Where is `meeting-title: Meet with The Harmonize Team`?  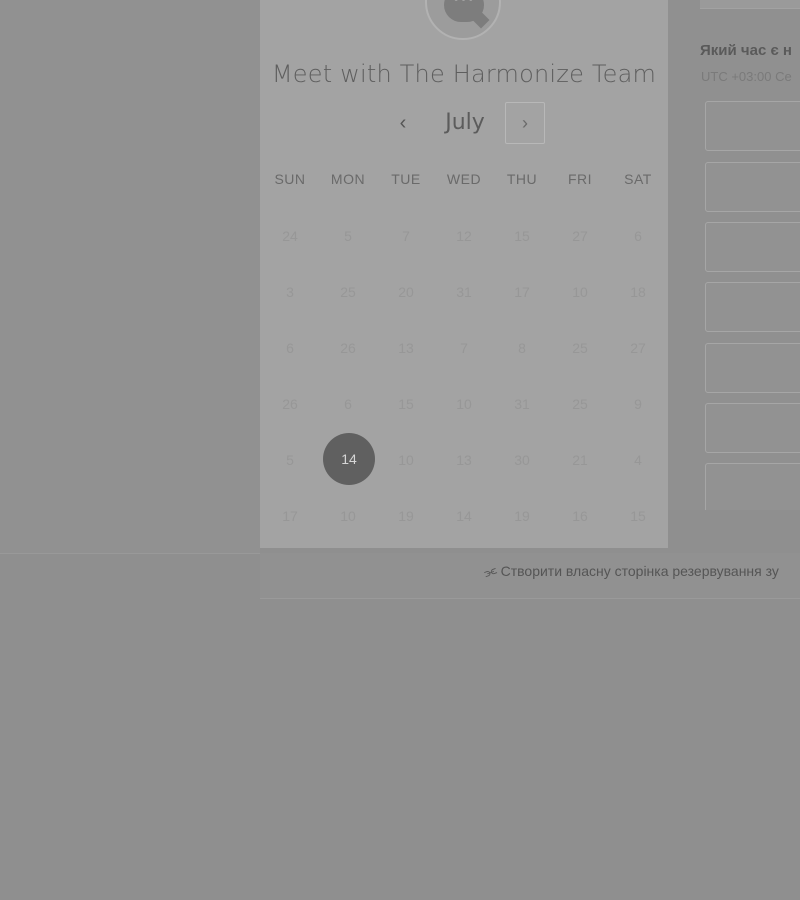
meeting-title: Meet with The Harmonize Team is located at coordinates (464, 74).